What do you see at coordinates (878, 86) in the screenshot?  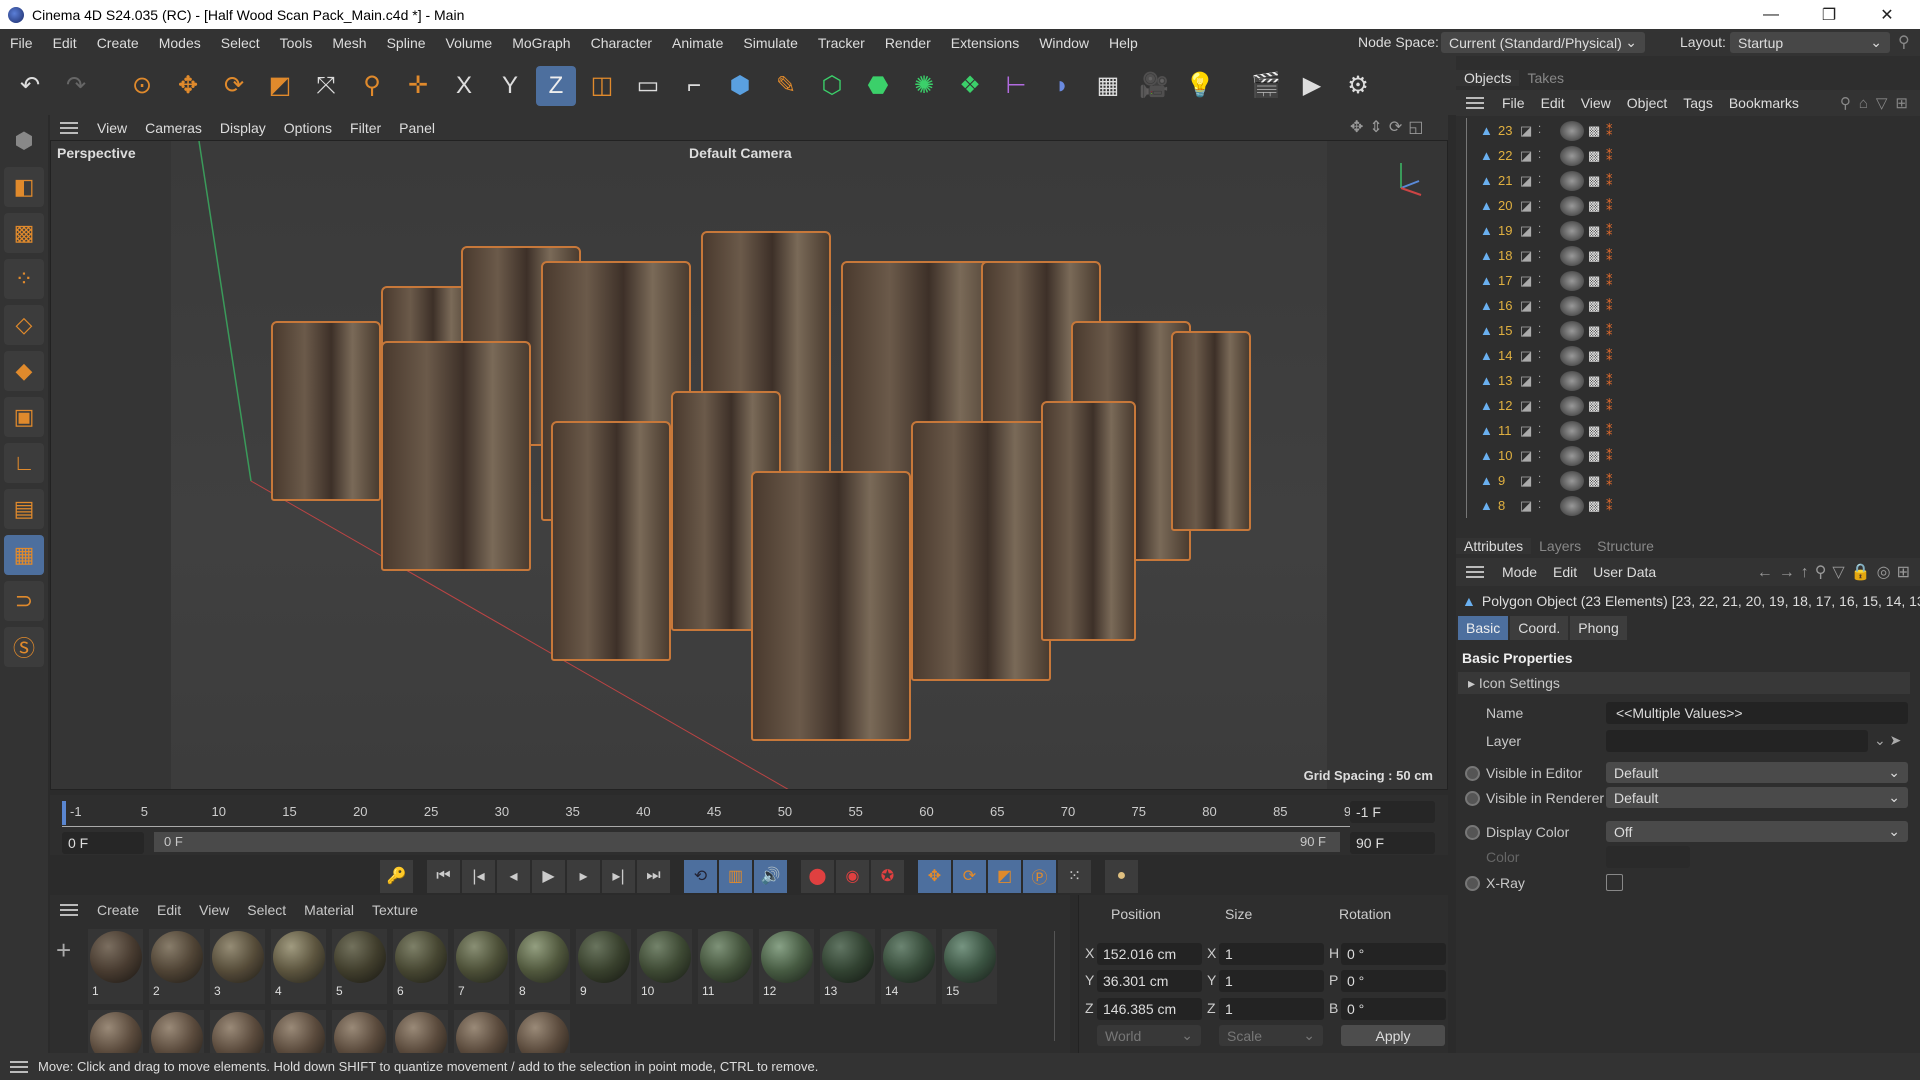 I see `extrude-icon: ⬣` at bounding box center [878, 86].